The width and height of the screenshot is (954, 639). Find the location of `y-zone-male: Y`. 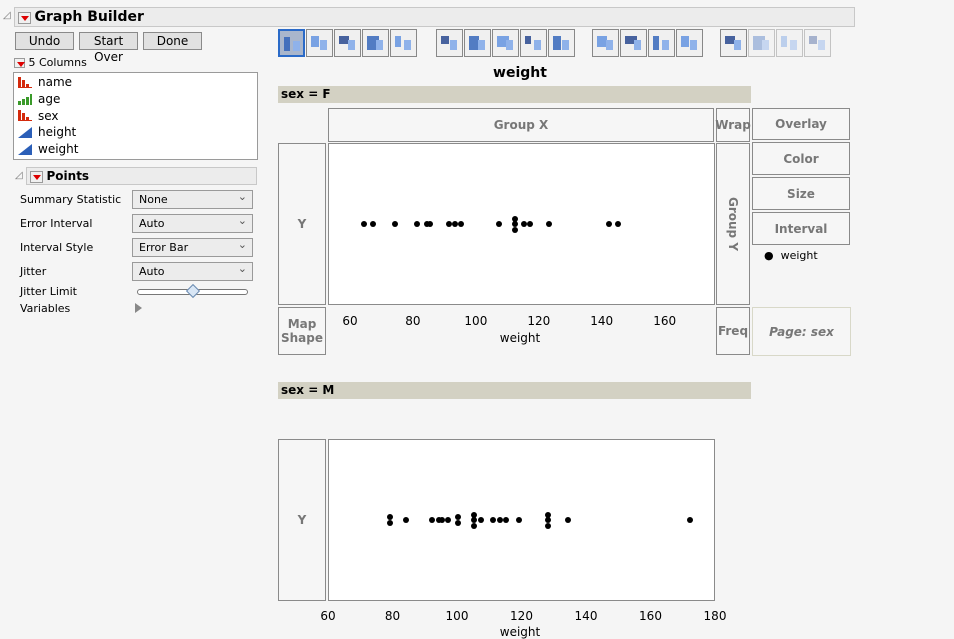

y-zone-male: Y is located at coordinates (302, 520).